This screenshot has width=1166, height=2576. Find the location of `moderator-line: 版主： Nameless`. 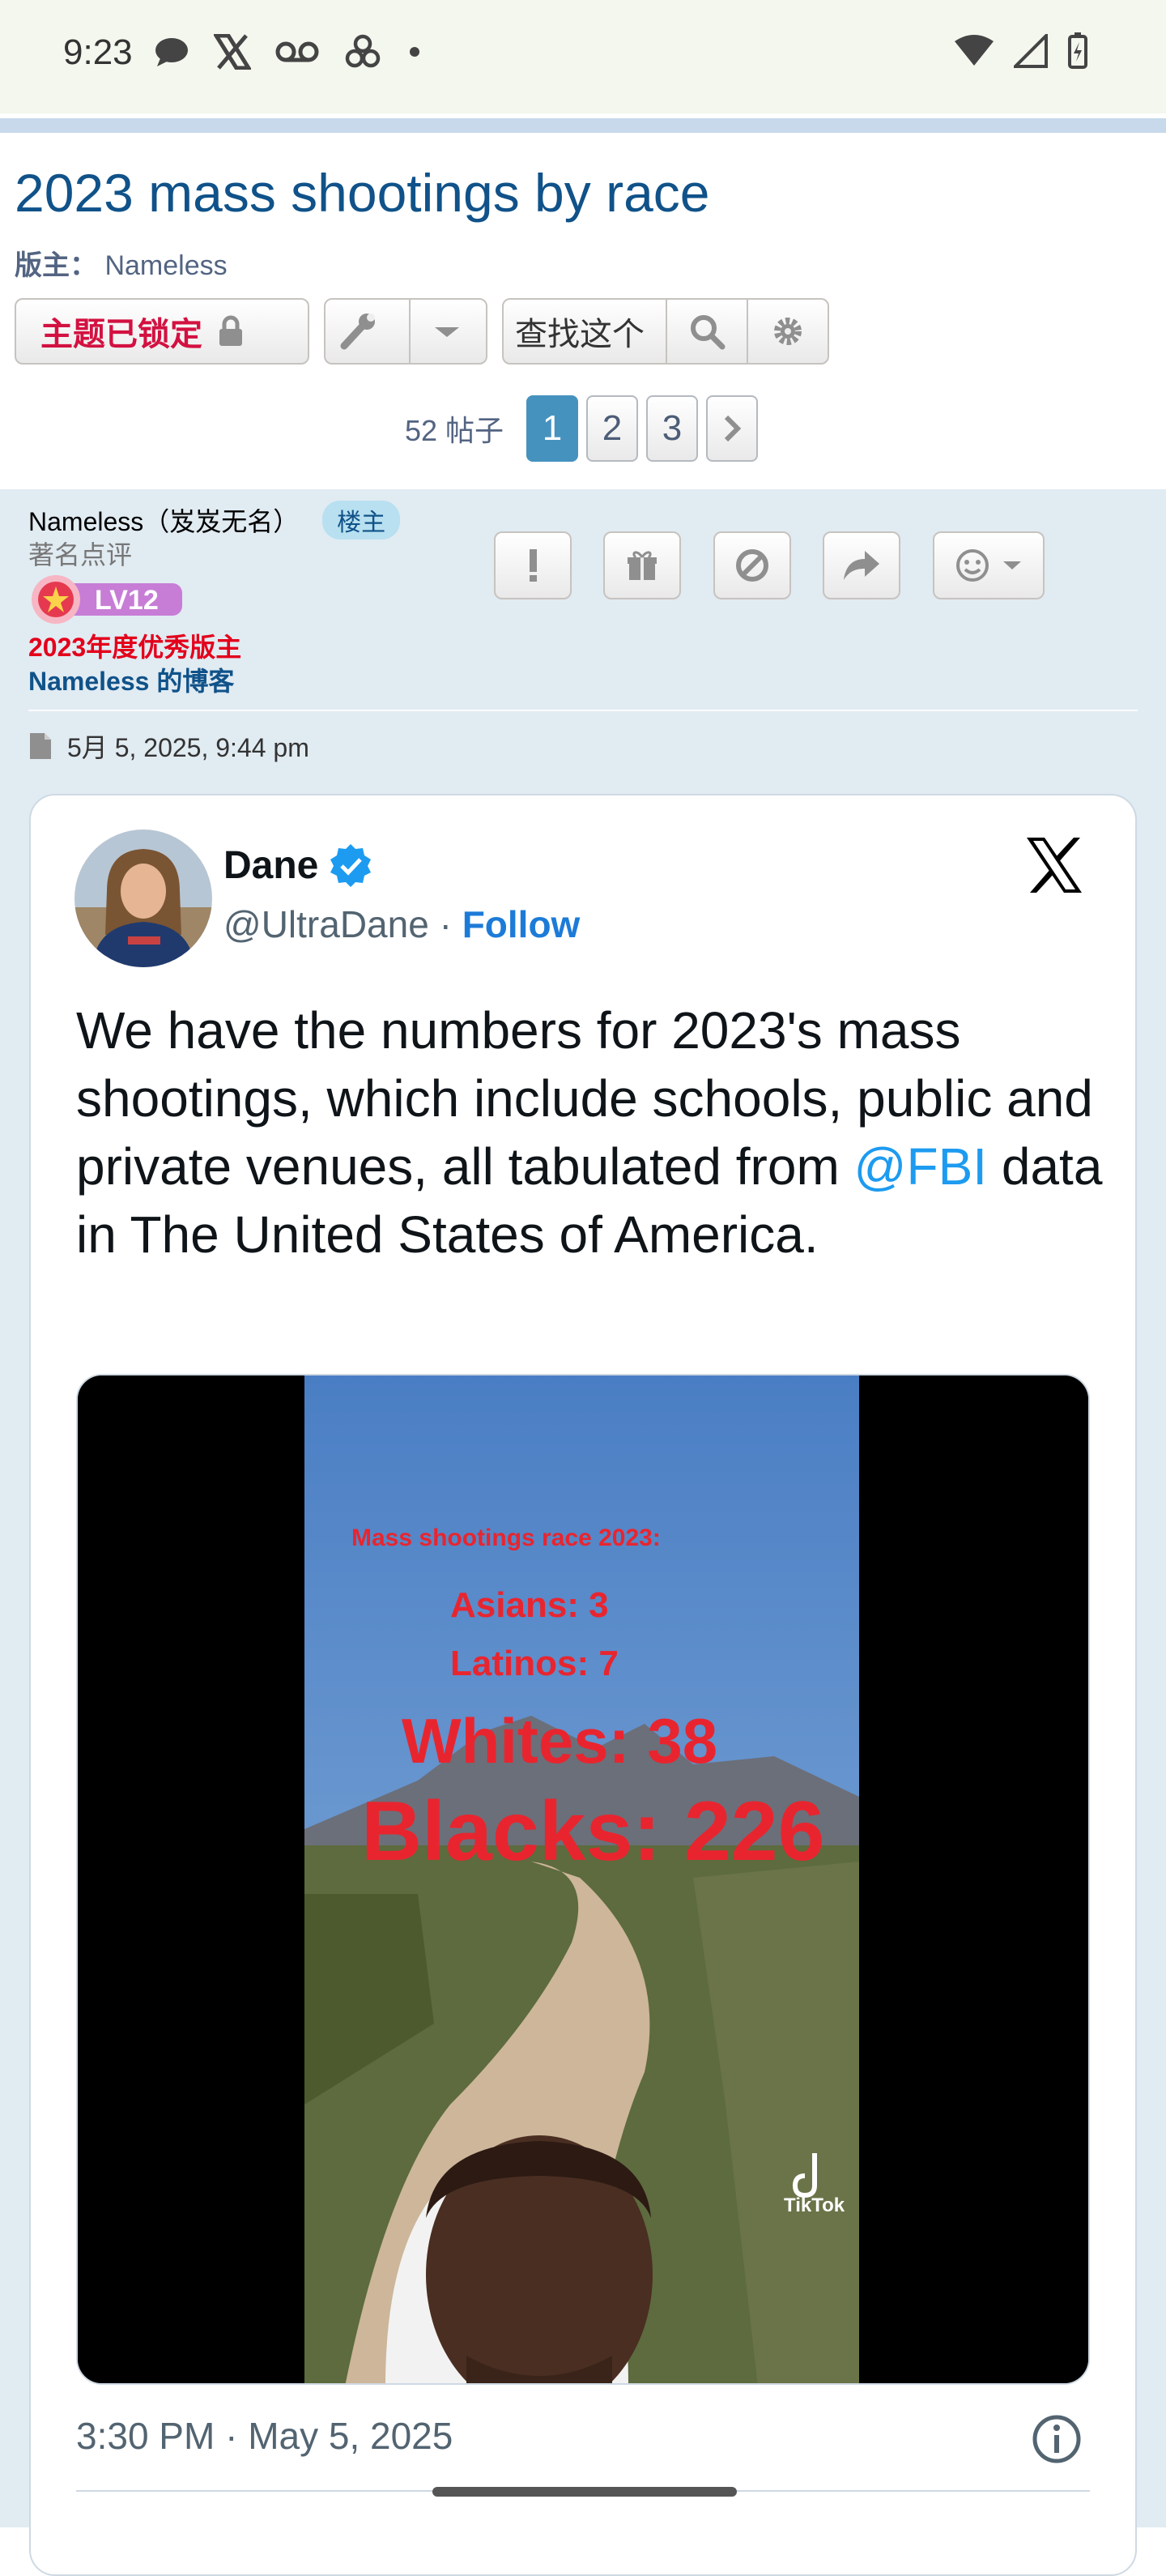

moderator-line: 版主： Nameless is located at coordinates (121, 263).